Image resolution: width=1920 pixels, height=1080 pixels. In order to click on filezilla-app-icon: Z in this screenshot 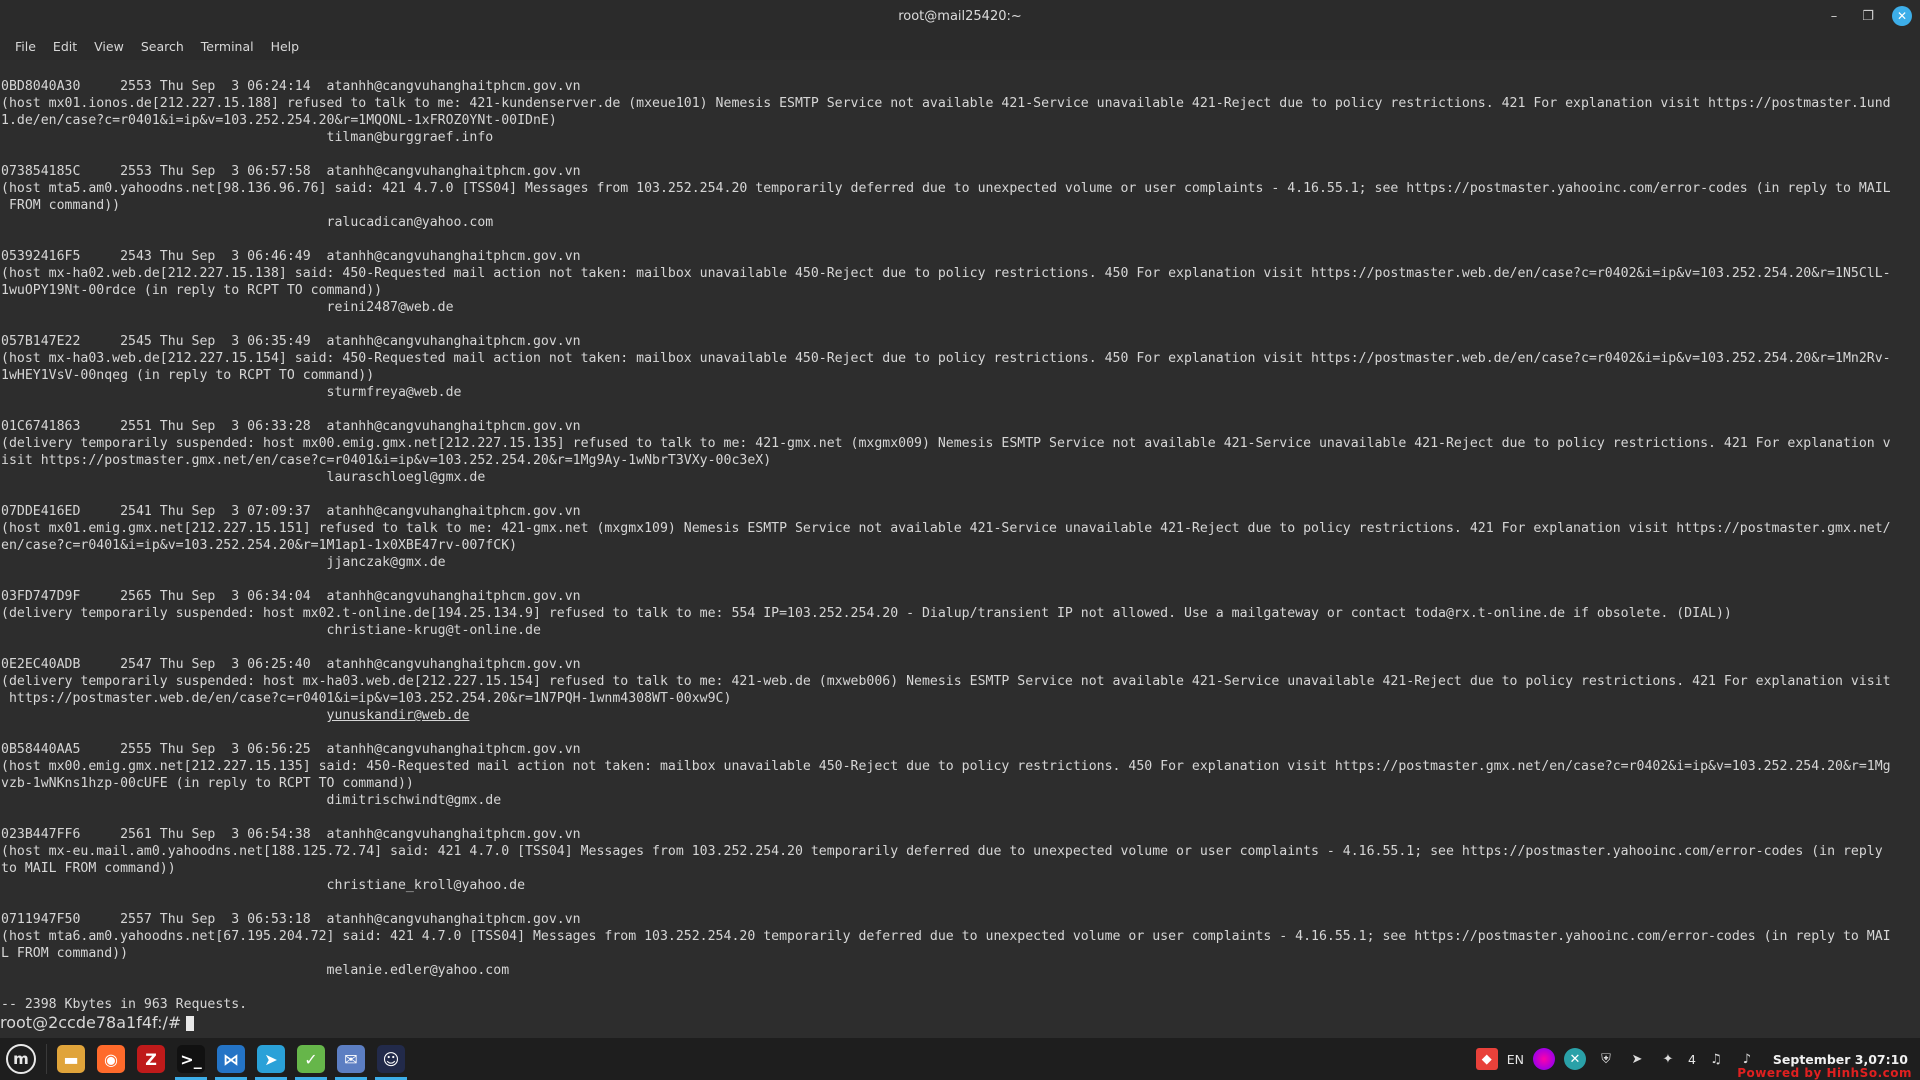, I will do `click(151, 1059)`.